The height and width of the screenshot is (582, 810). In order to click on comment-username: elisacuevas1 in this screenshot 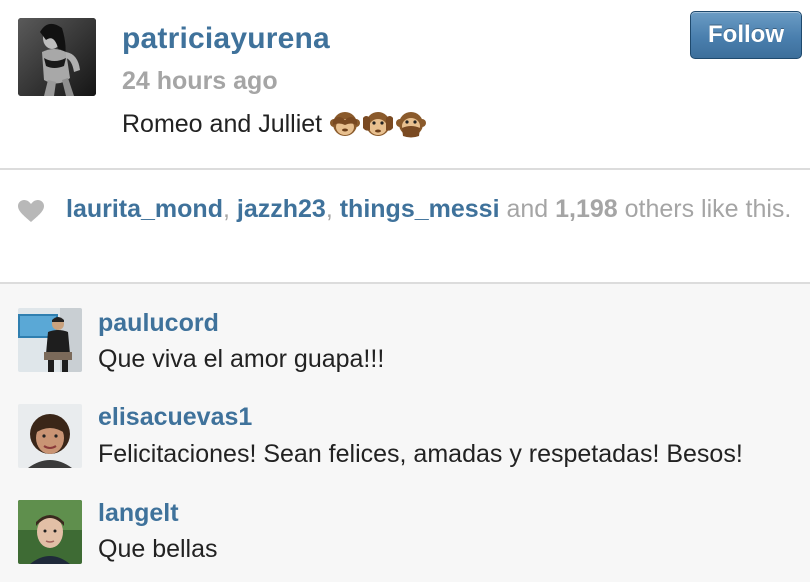, I will do `click(175, 417)`.